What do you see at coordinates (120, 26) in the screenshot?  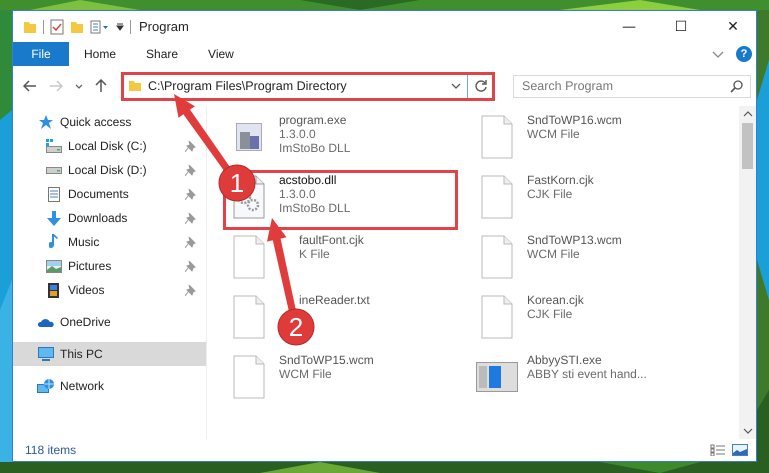 I see `dropdown-icon` at bounding box center [120, 26].